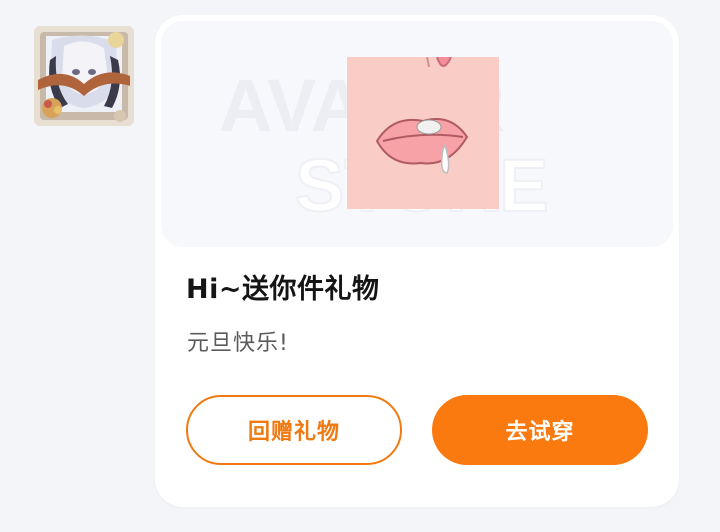  I want to click on sender-avatar, so click(84, 76).